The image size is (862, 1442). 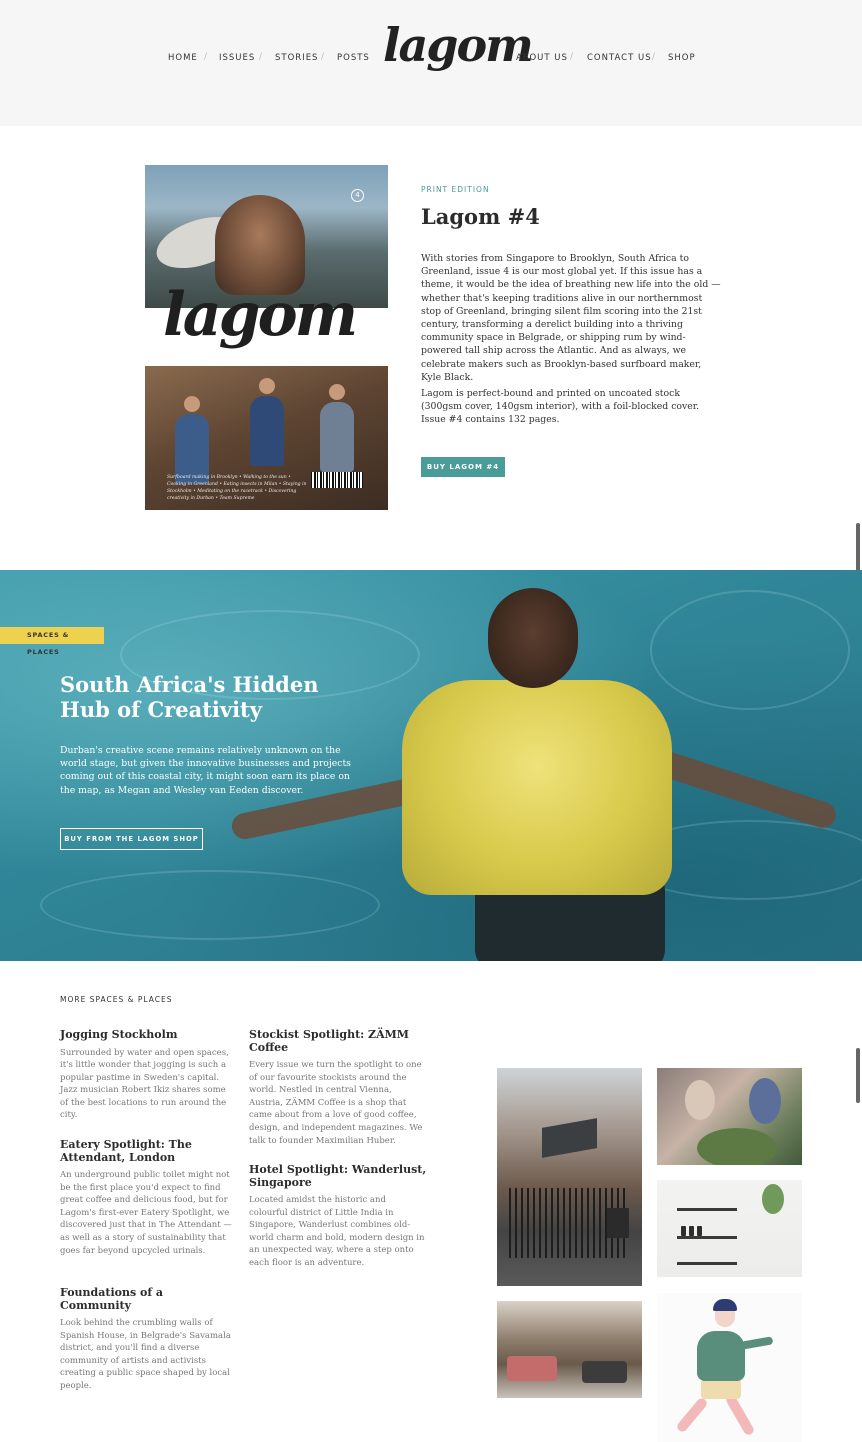 What do you see at coordinates (183, 58) in the screenshot?
I see `nav-home: HOME` at bounding box center [183, 58].